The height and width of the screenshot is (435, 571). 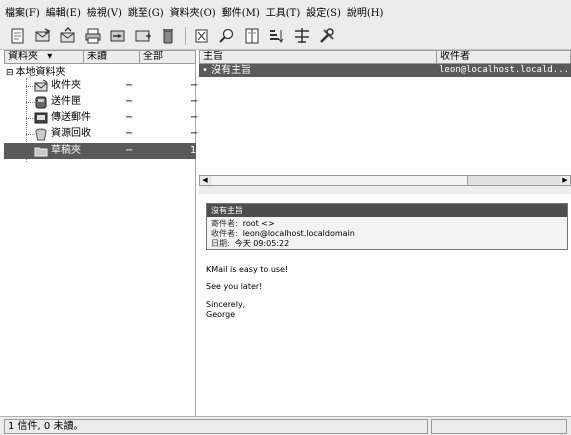 What do you see at coordinates (101, 102) in the screenshot?
I see `folder-item-outbox: 送件匣 − −` at bounding box center [101, 102].